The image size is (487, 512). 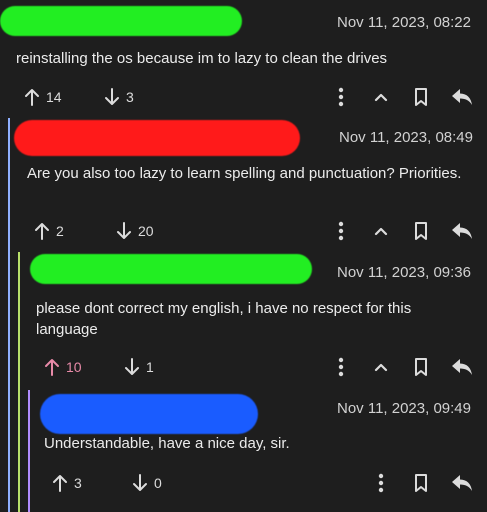 I want to click on upvote-count: 2, so click(x=60, y=231).